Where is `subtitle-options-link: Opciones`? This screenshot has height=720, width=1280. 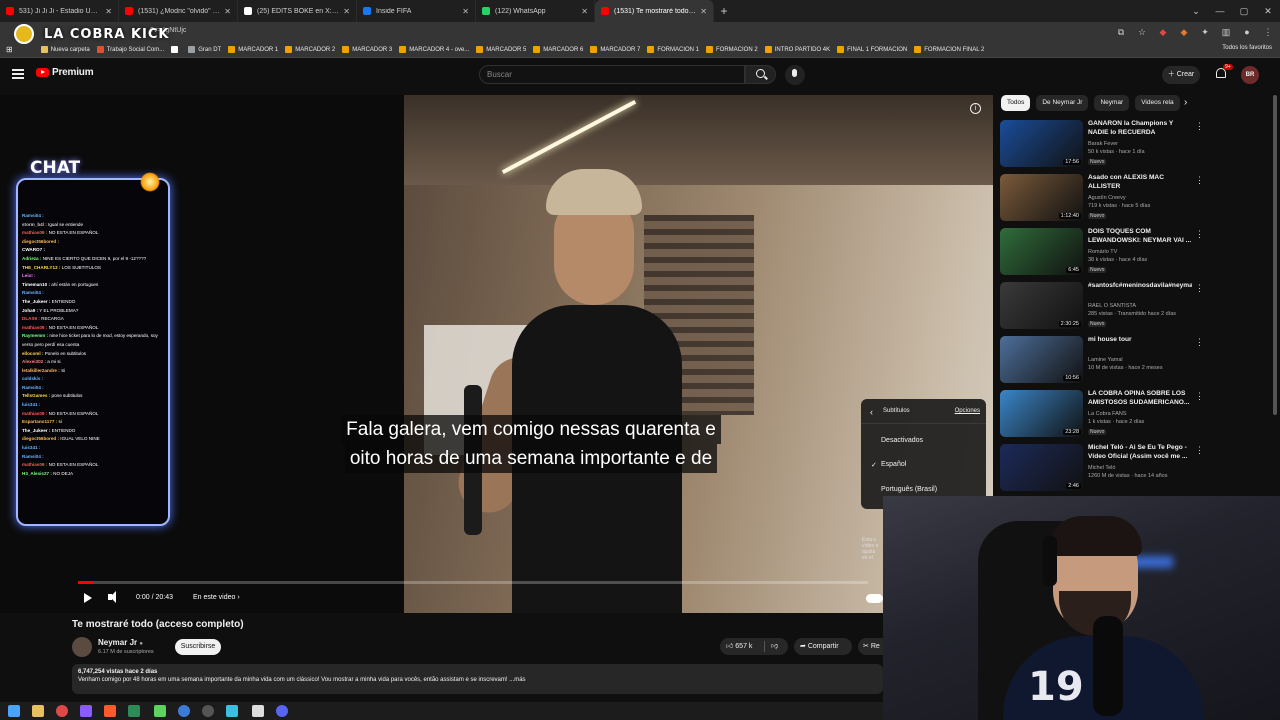
subtitle-options-link: Opciones is located at coordinates (967, 411).